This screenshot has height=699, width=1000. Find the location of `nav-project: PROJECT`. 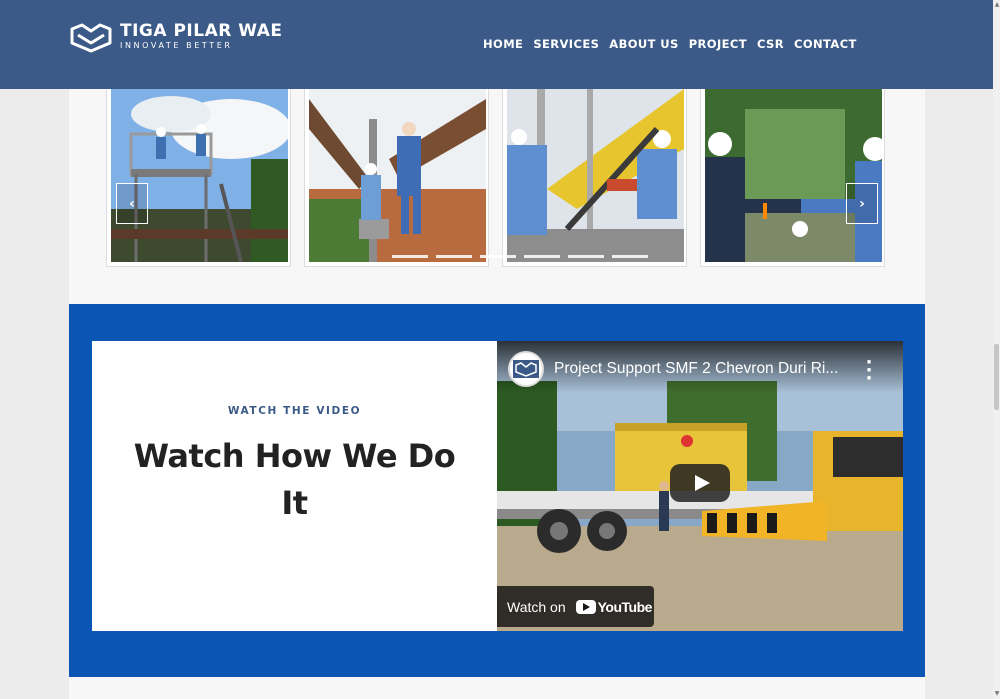

nav-project: PROJECT is located at coordinates (718, 44).